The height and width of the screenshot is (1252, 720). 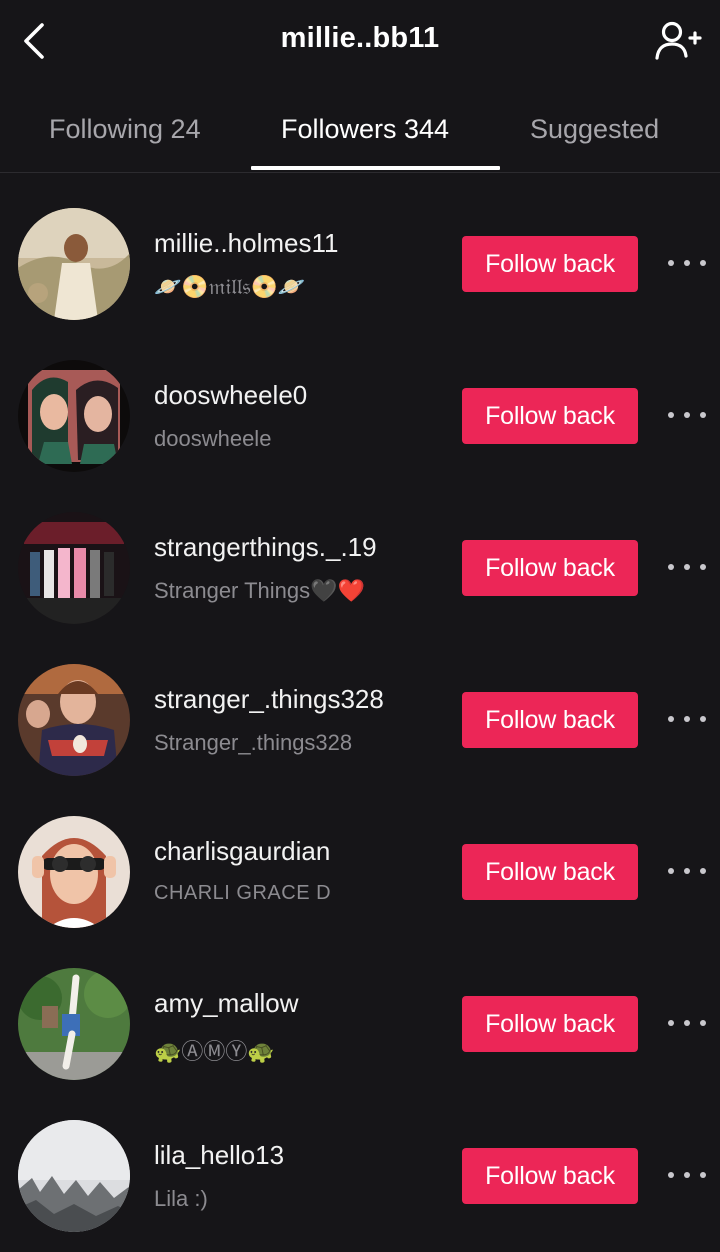 What do you see at coordinates (226, 1003) in the screenshot?
I see `follower-username: amy_mallow` at bounding box center [226, 1003].